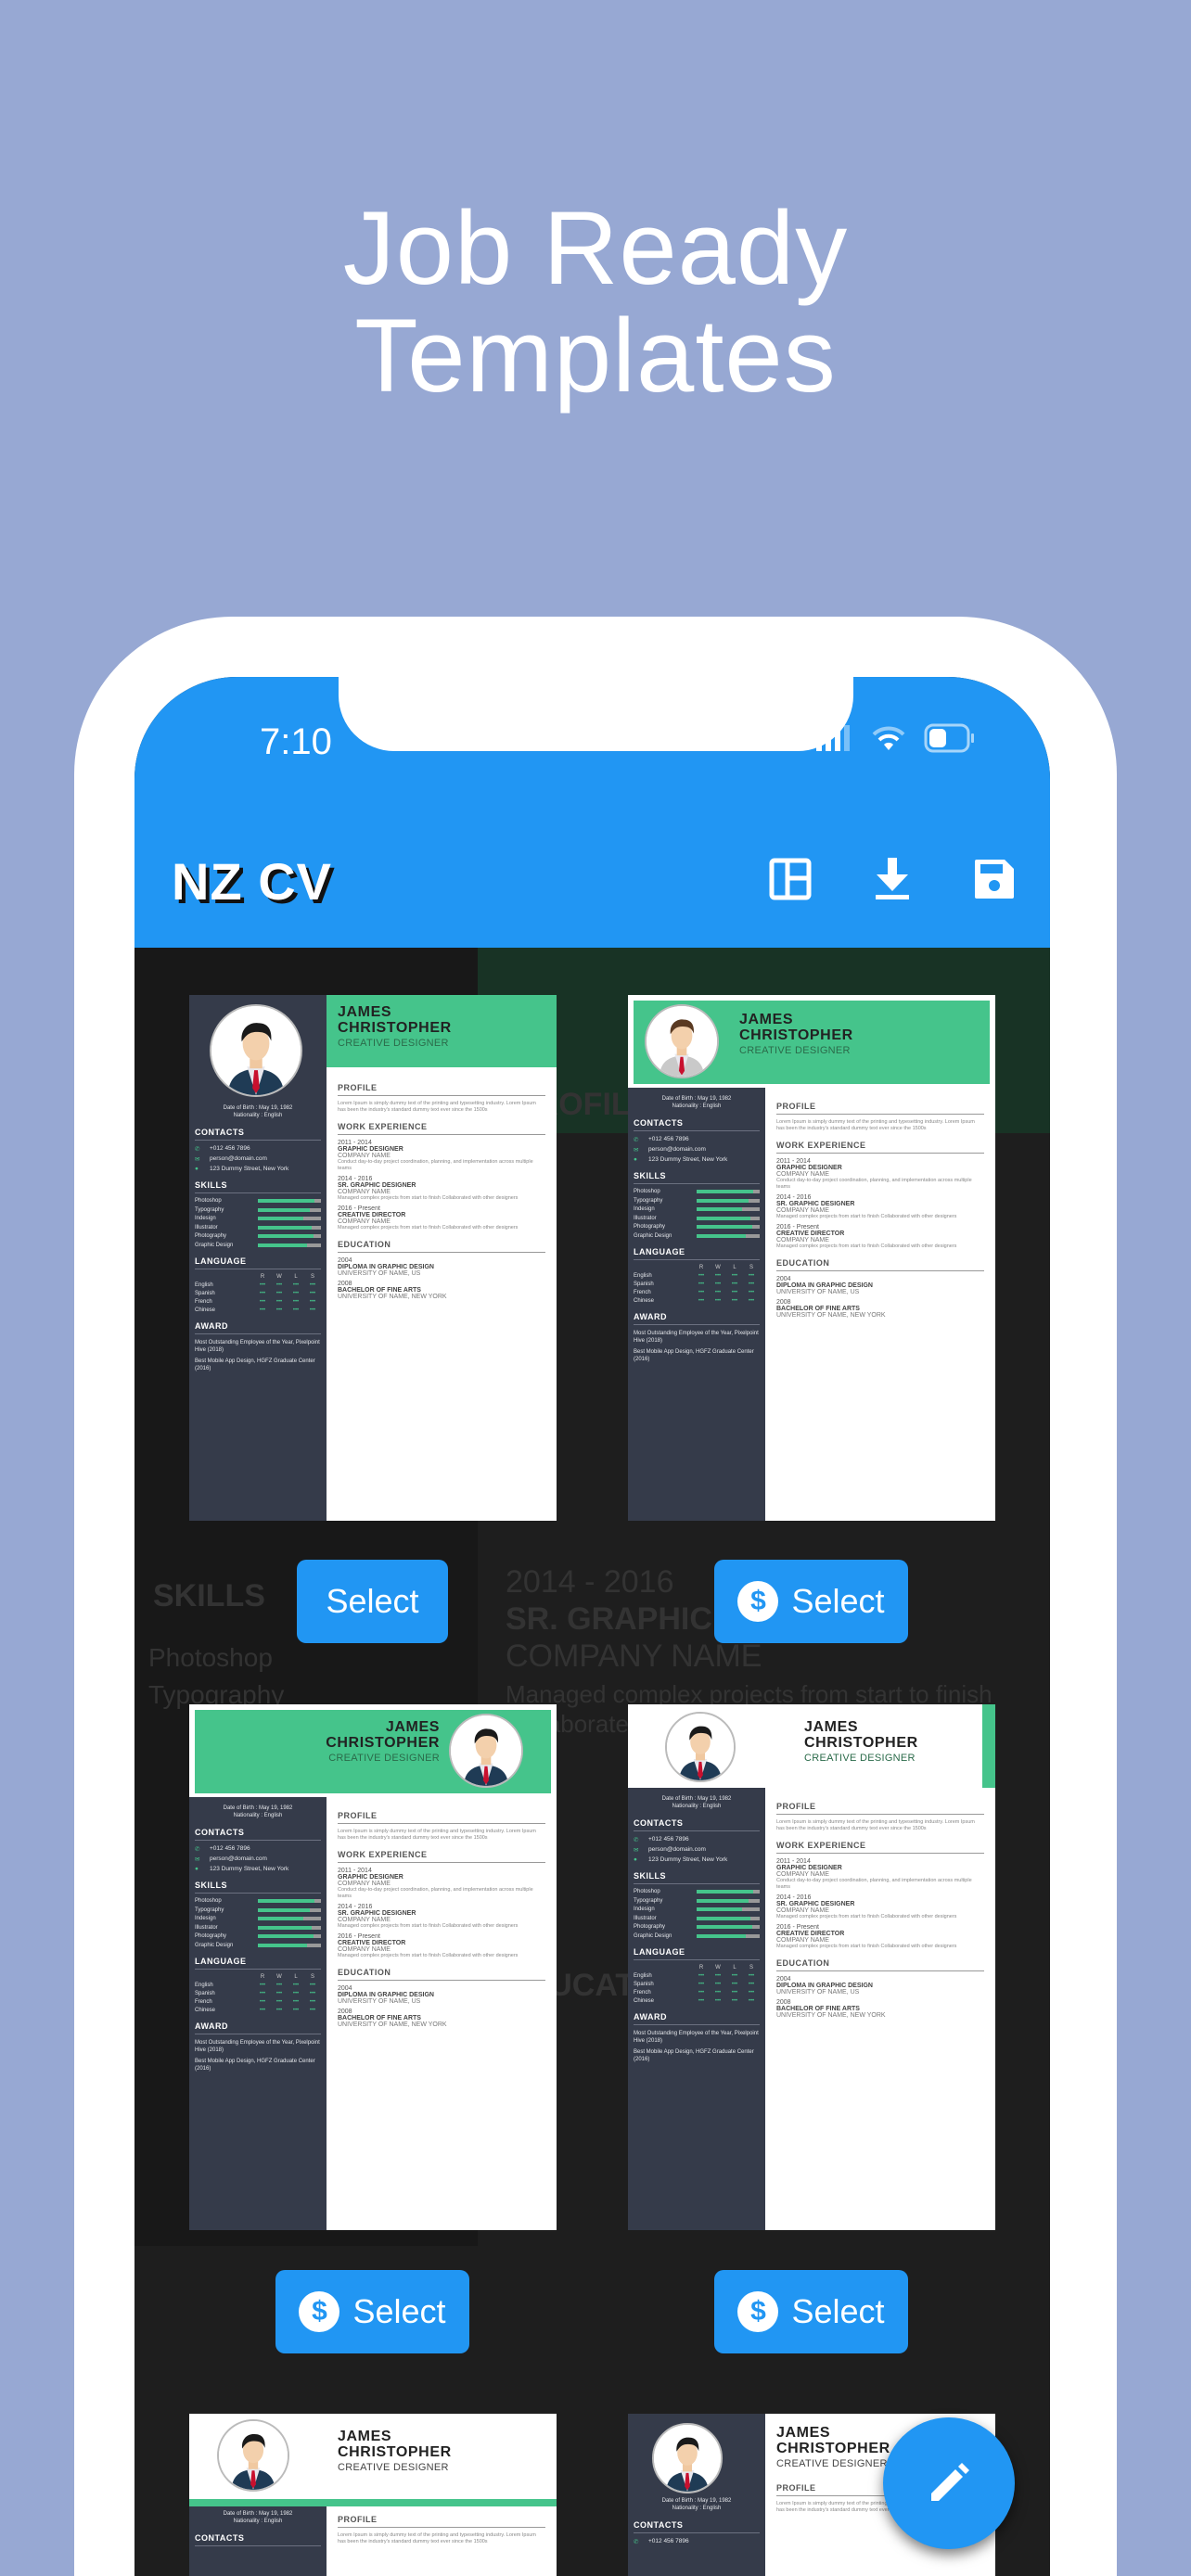  I want to click on skill-row: Photoshop, so click(697, 1191).